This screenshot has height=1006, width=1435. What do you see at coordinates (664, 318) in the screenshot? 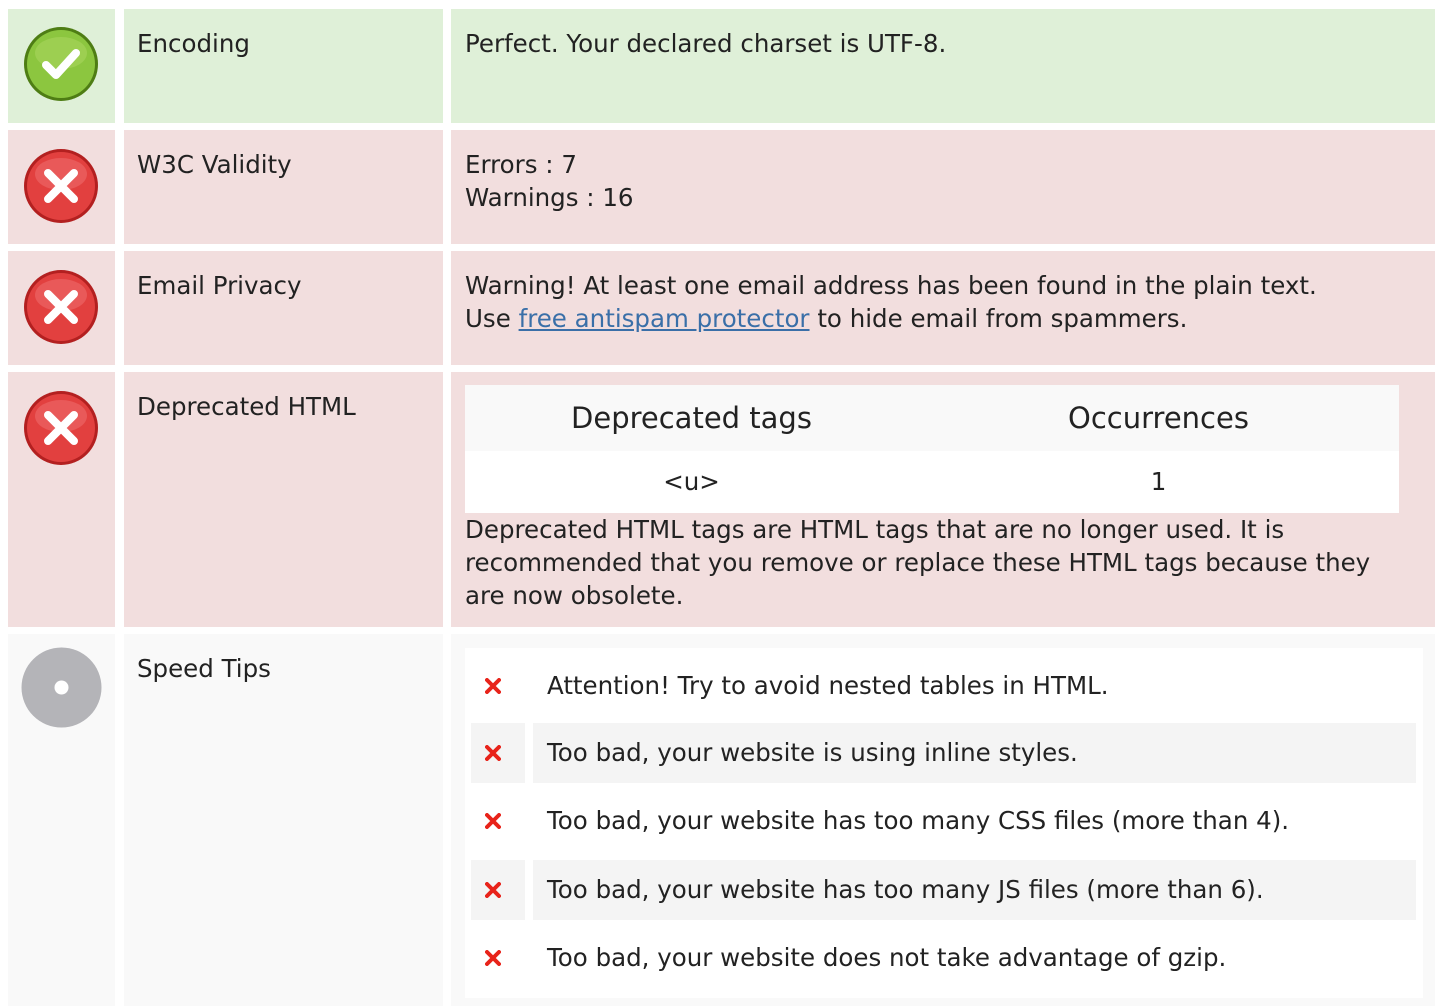
I see `antispam-link: free antispam protector` at bounding box center [664, 318].